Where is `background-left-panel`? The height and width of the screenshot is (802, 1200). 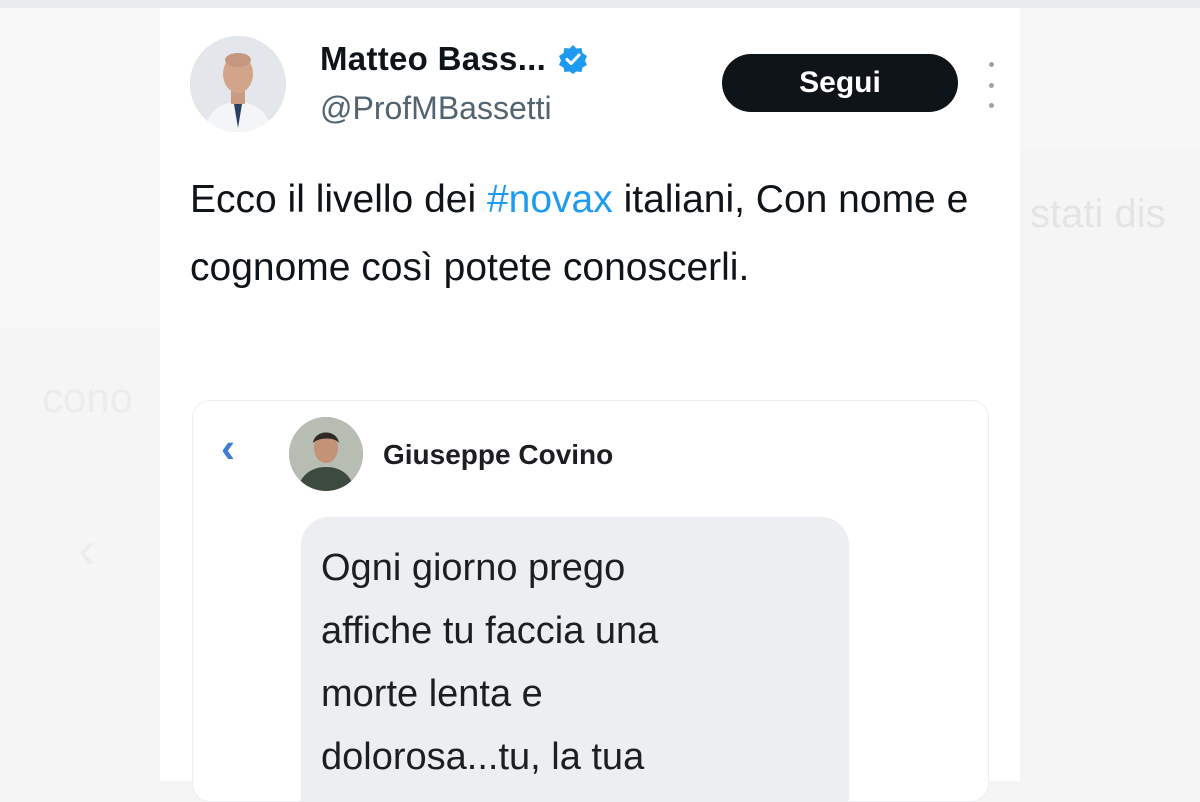
background-left-panel is located at coordinates (80, 168).